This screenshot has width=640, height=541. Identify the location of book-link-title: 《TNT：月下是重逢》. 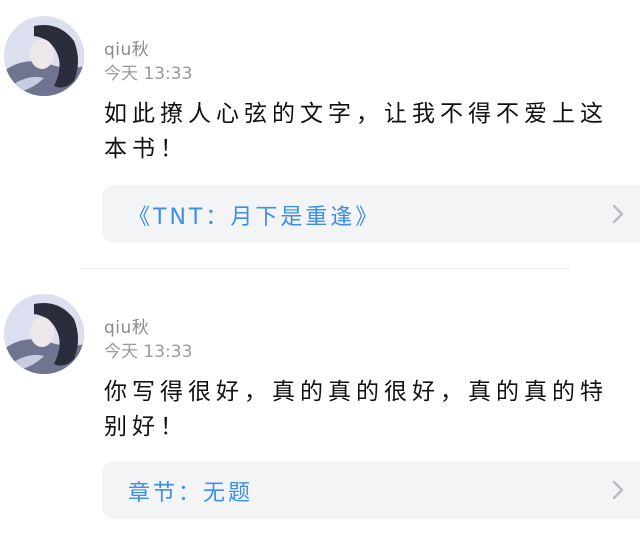
(254, 217).